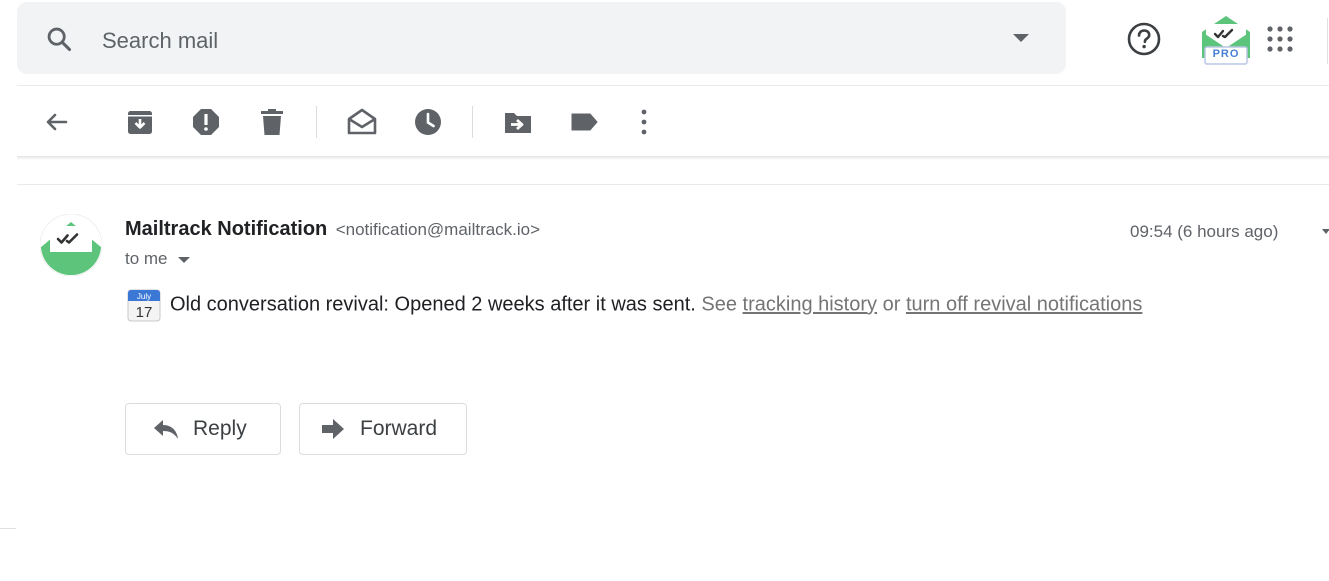  Describe the element at coordinates (1024, 305) in the screenshot. I see `turn-off-revival-link: turn off revival notifications` at that location.